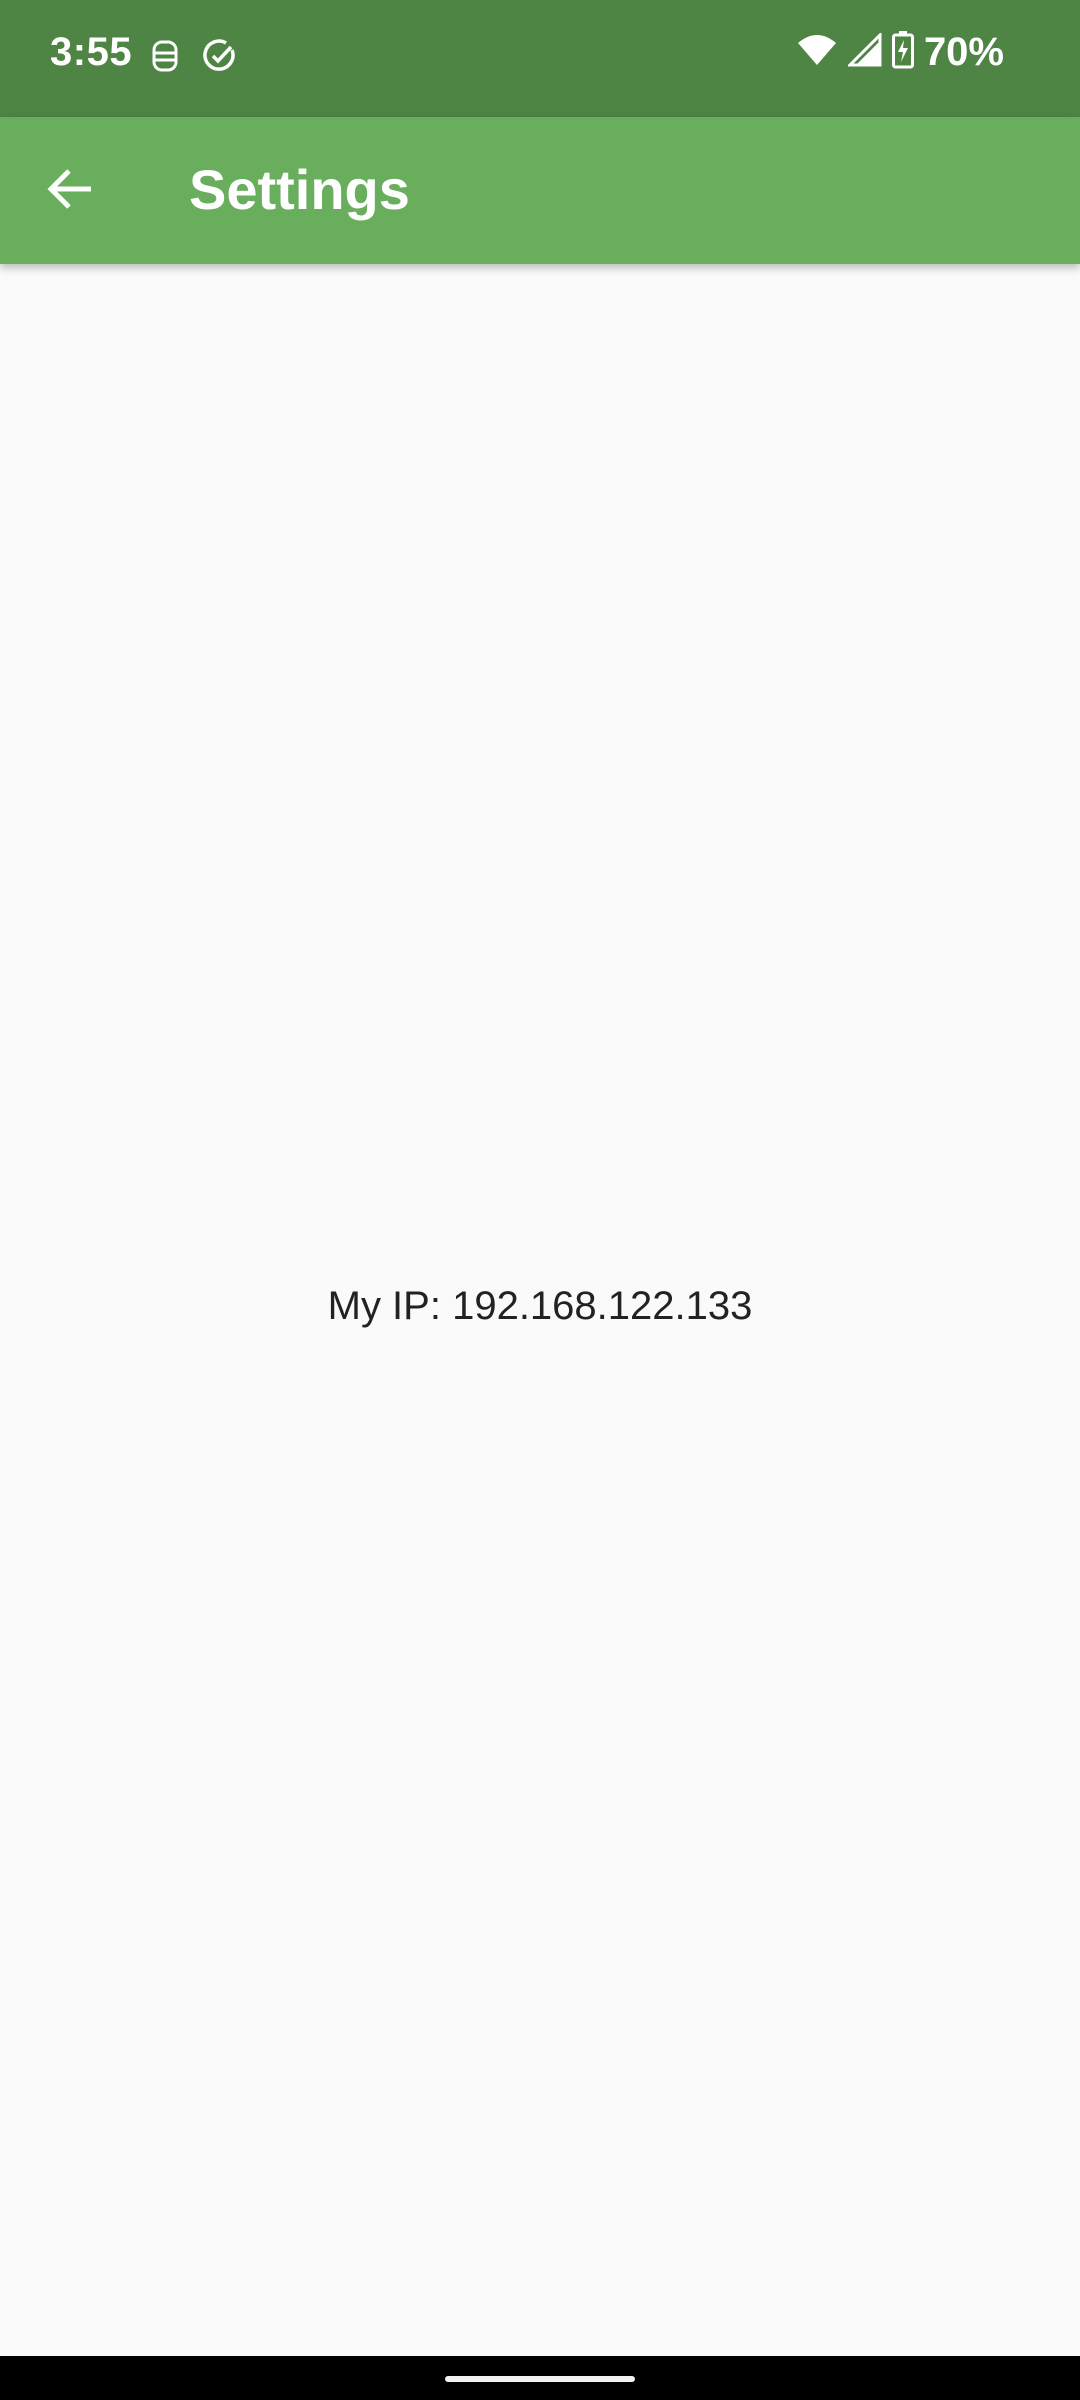  I want to click on status-left-icons, so click(194, 58).